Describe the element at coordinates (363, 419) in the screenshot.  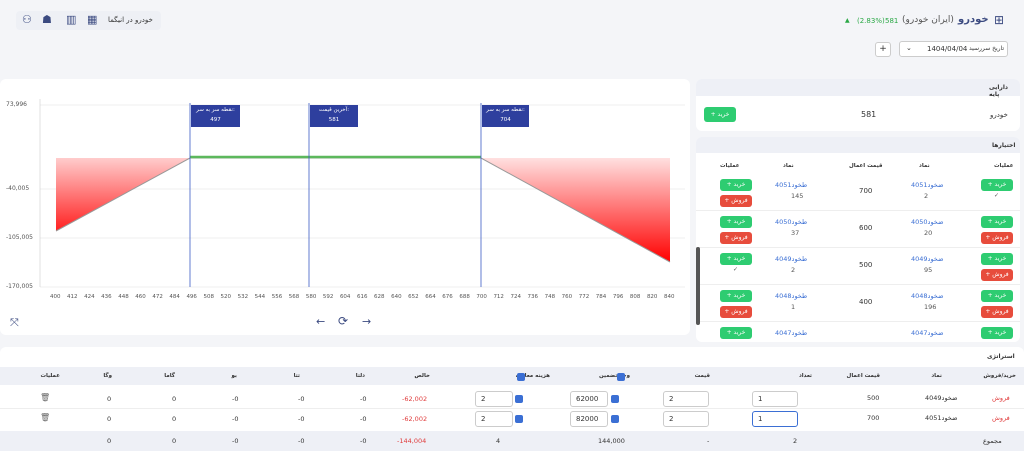
I see `delta-value: -0` at that location.